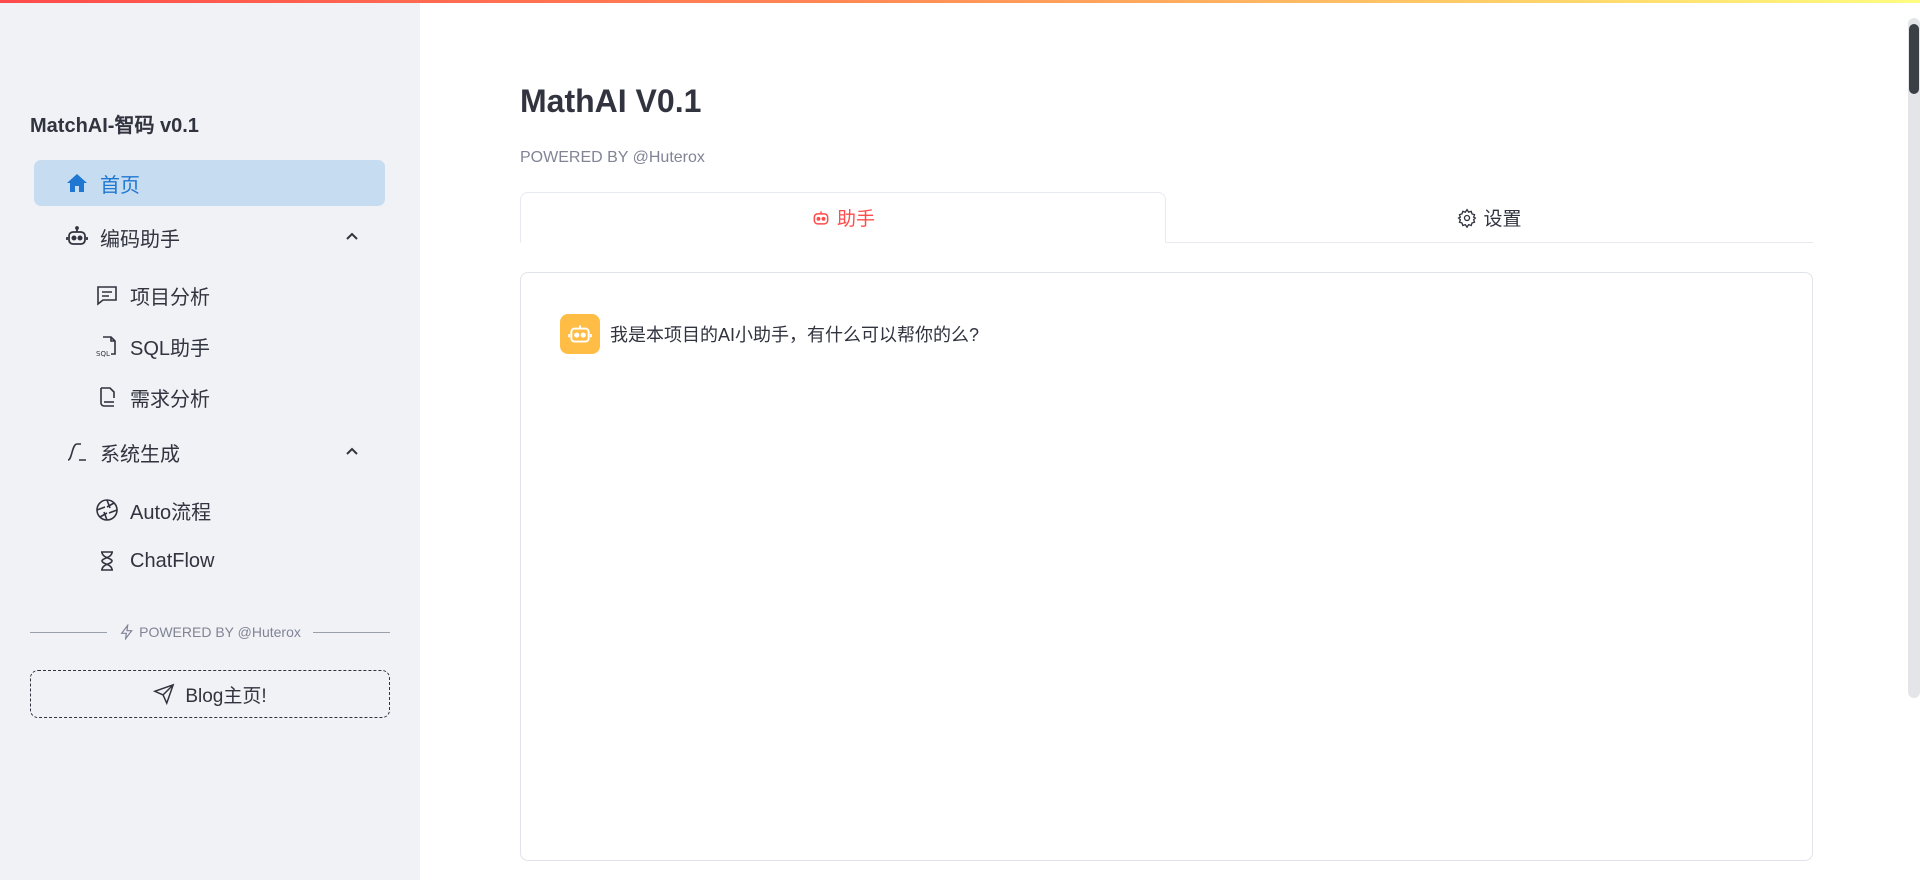  What do you see at coordinates (1914, 358) in the screenshot?
I see `page-scrollbar` at bounding box center [1914, 358].